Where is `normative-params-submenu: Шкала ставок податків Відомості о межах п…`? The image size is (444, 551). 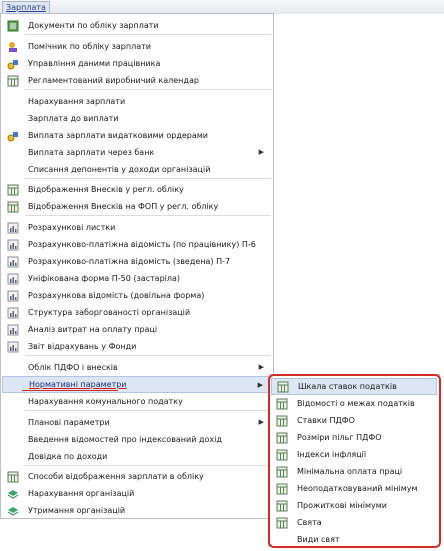
normative-params-submenu: Шкала ставок податків Відомості о межах п… is located at coordinates (354, 460).